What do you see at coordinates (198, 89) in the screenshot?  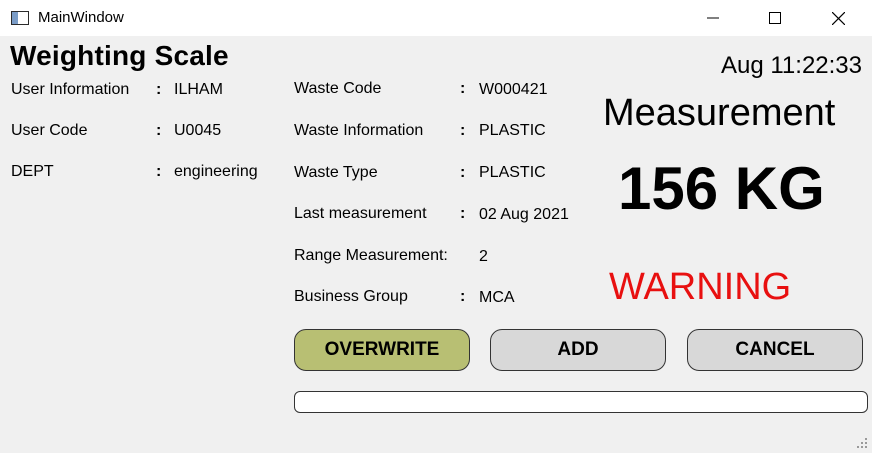 I see `user-information-value: ILHAM` at bounding box center [198, 89].